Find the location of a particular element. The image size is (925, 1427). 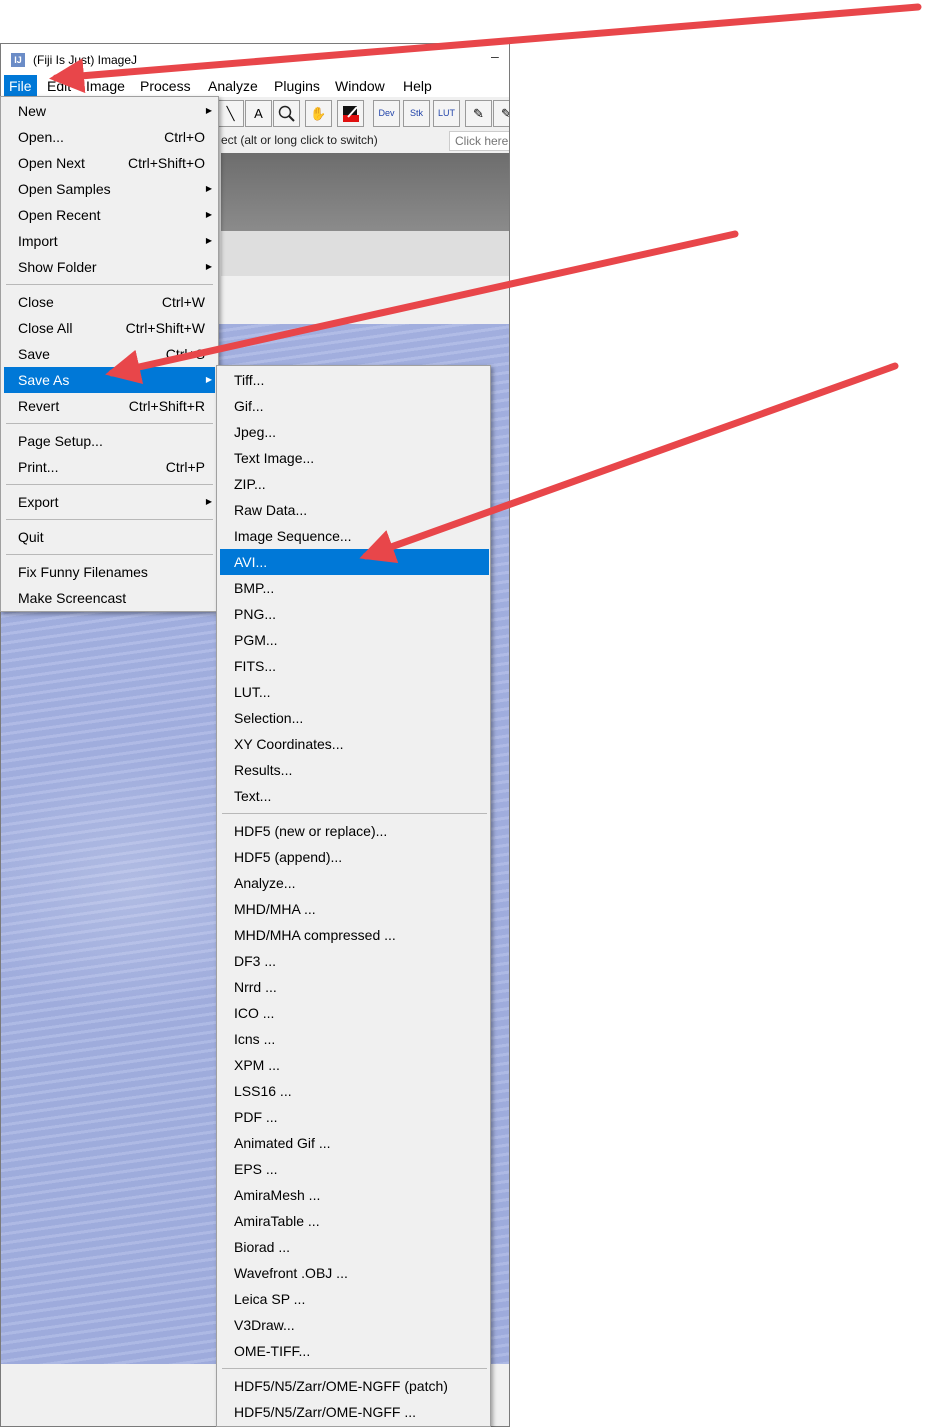

minimize-button: – is located at coordinates (495, 56).